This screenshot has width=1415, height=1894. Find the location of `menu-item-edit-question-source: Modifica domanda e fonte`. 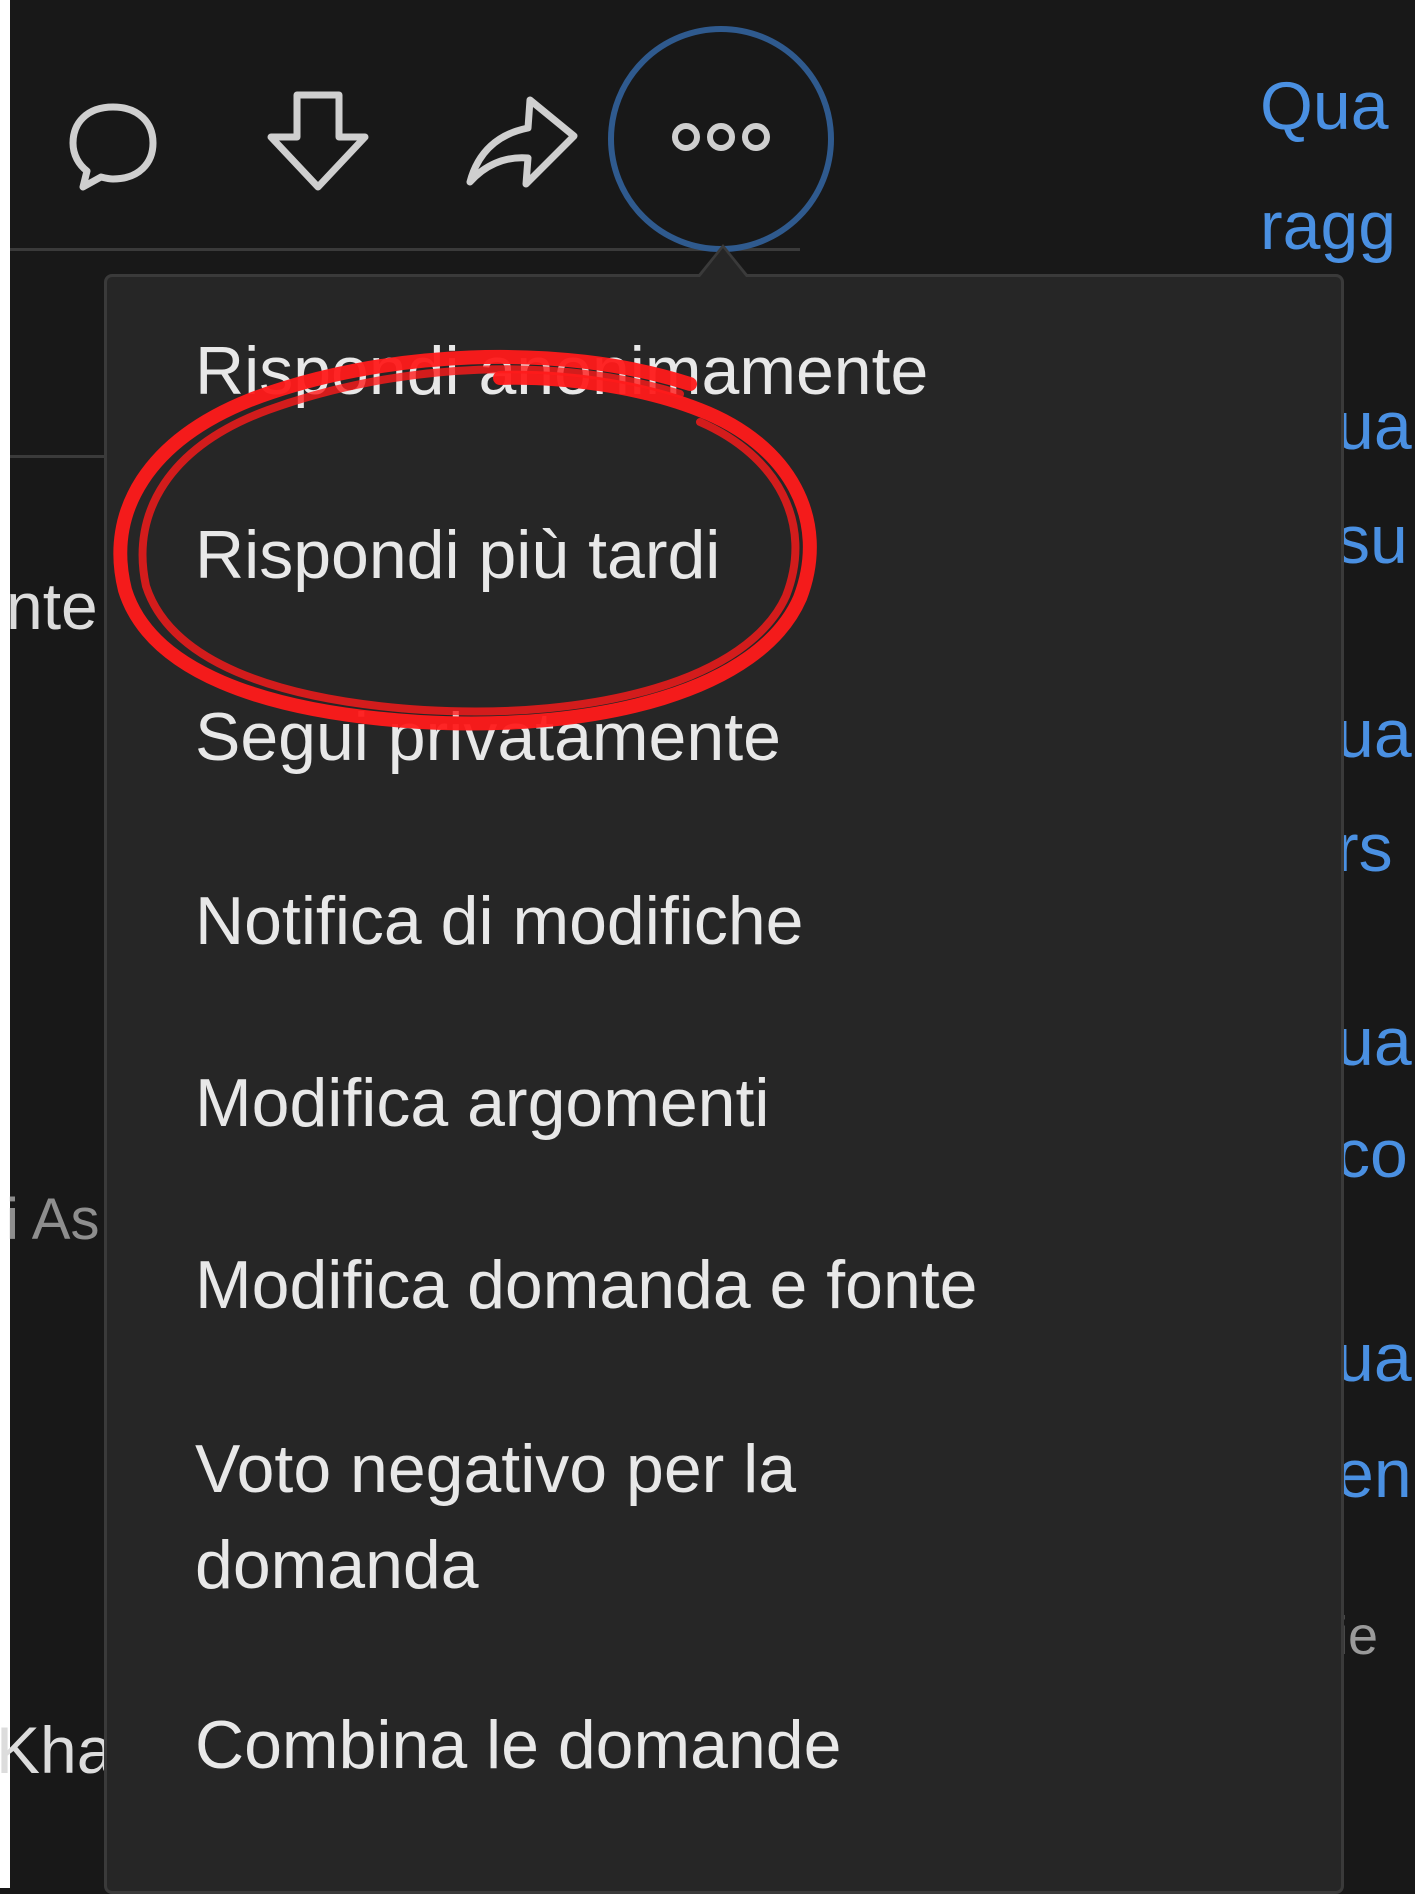

menu-item-edit-question-source: Modifica domanda e fonte is located at coordinates (586, 1285).